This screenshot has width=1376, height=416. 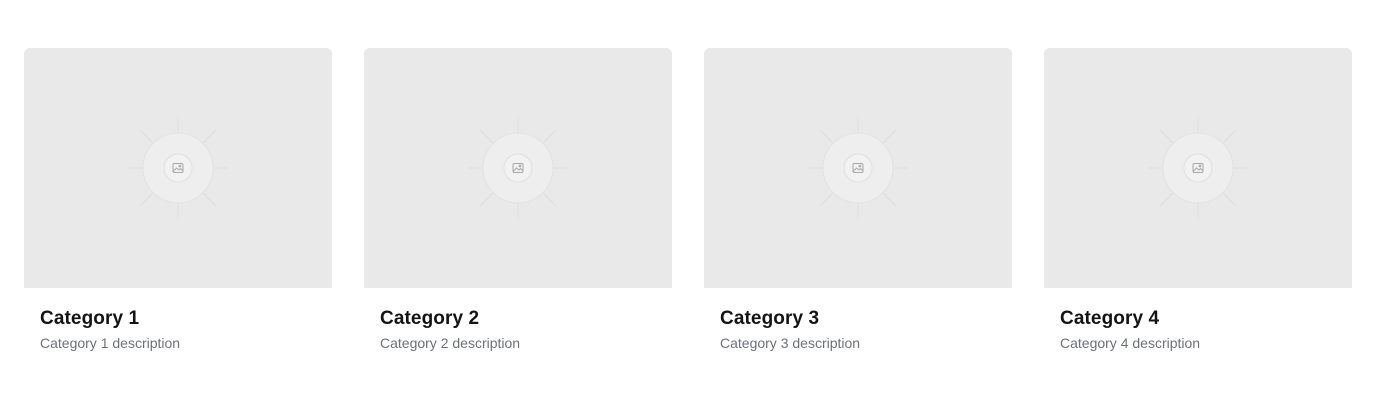 What do you see at coordinates (110, 343) in the screenshot?
I see `category-description: Category 1 description` at bounding box center [110, 343].